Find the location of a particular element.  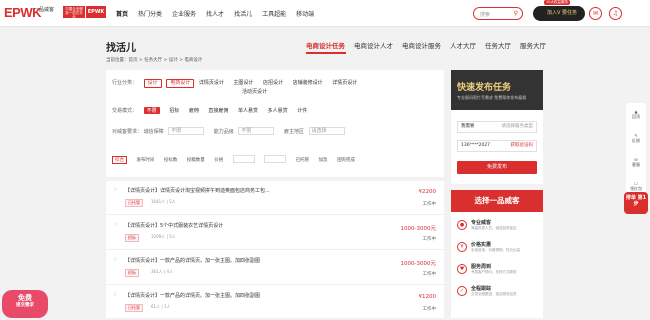

check-escrow: 已托管 is located at coordinates (303, 160).